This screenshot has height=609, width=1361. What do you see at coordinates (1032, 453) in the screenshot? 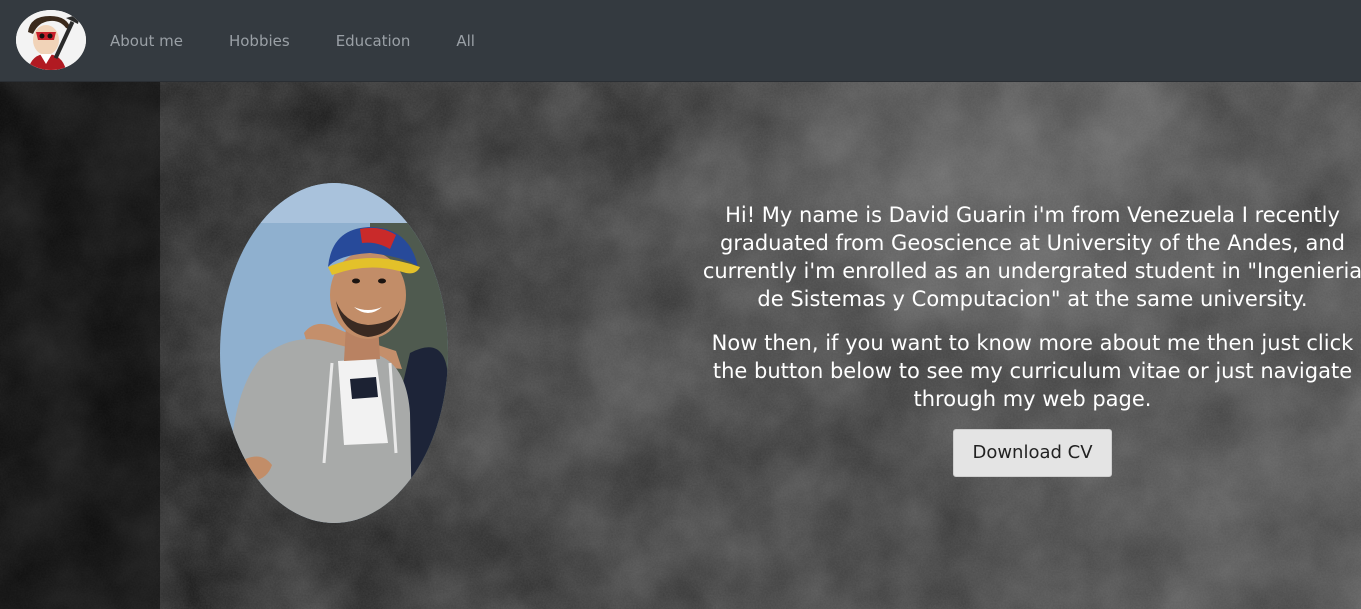
I see `download-cv-button: Download CV` at bounding box center [1032, 453].